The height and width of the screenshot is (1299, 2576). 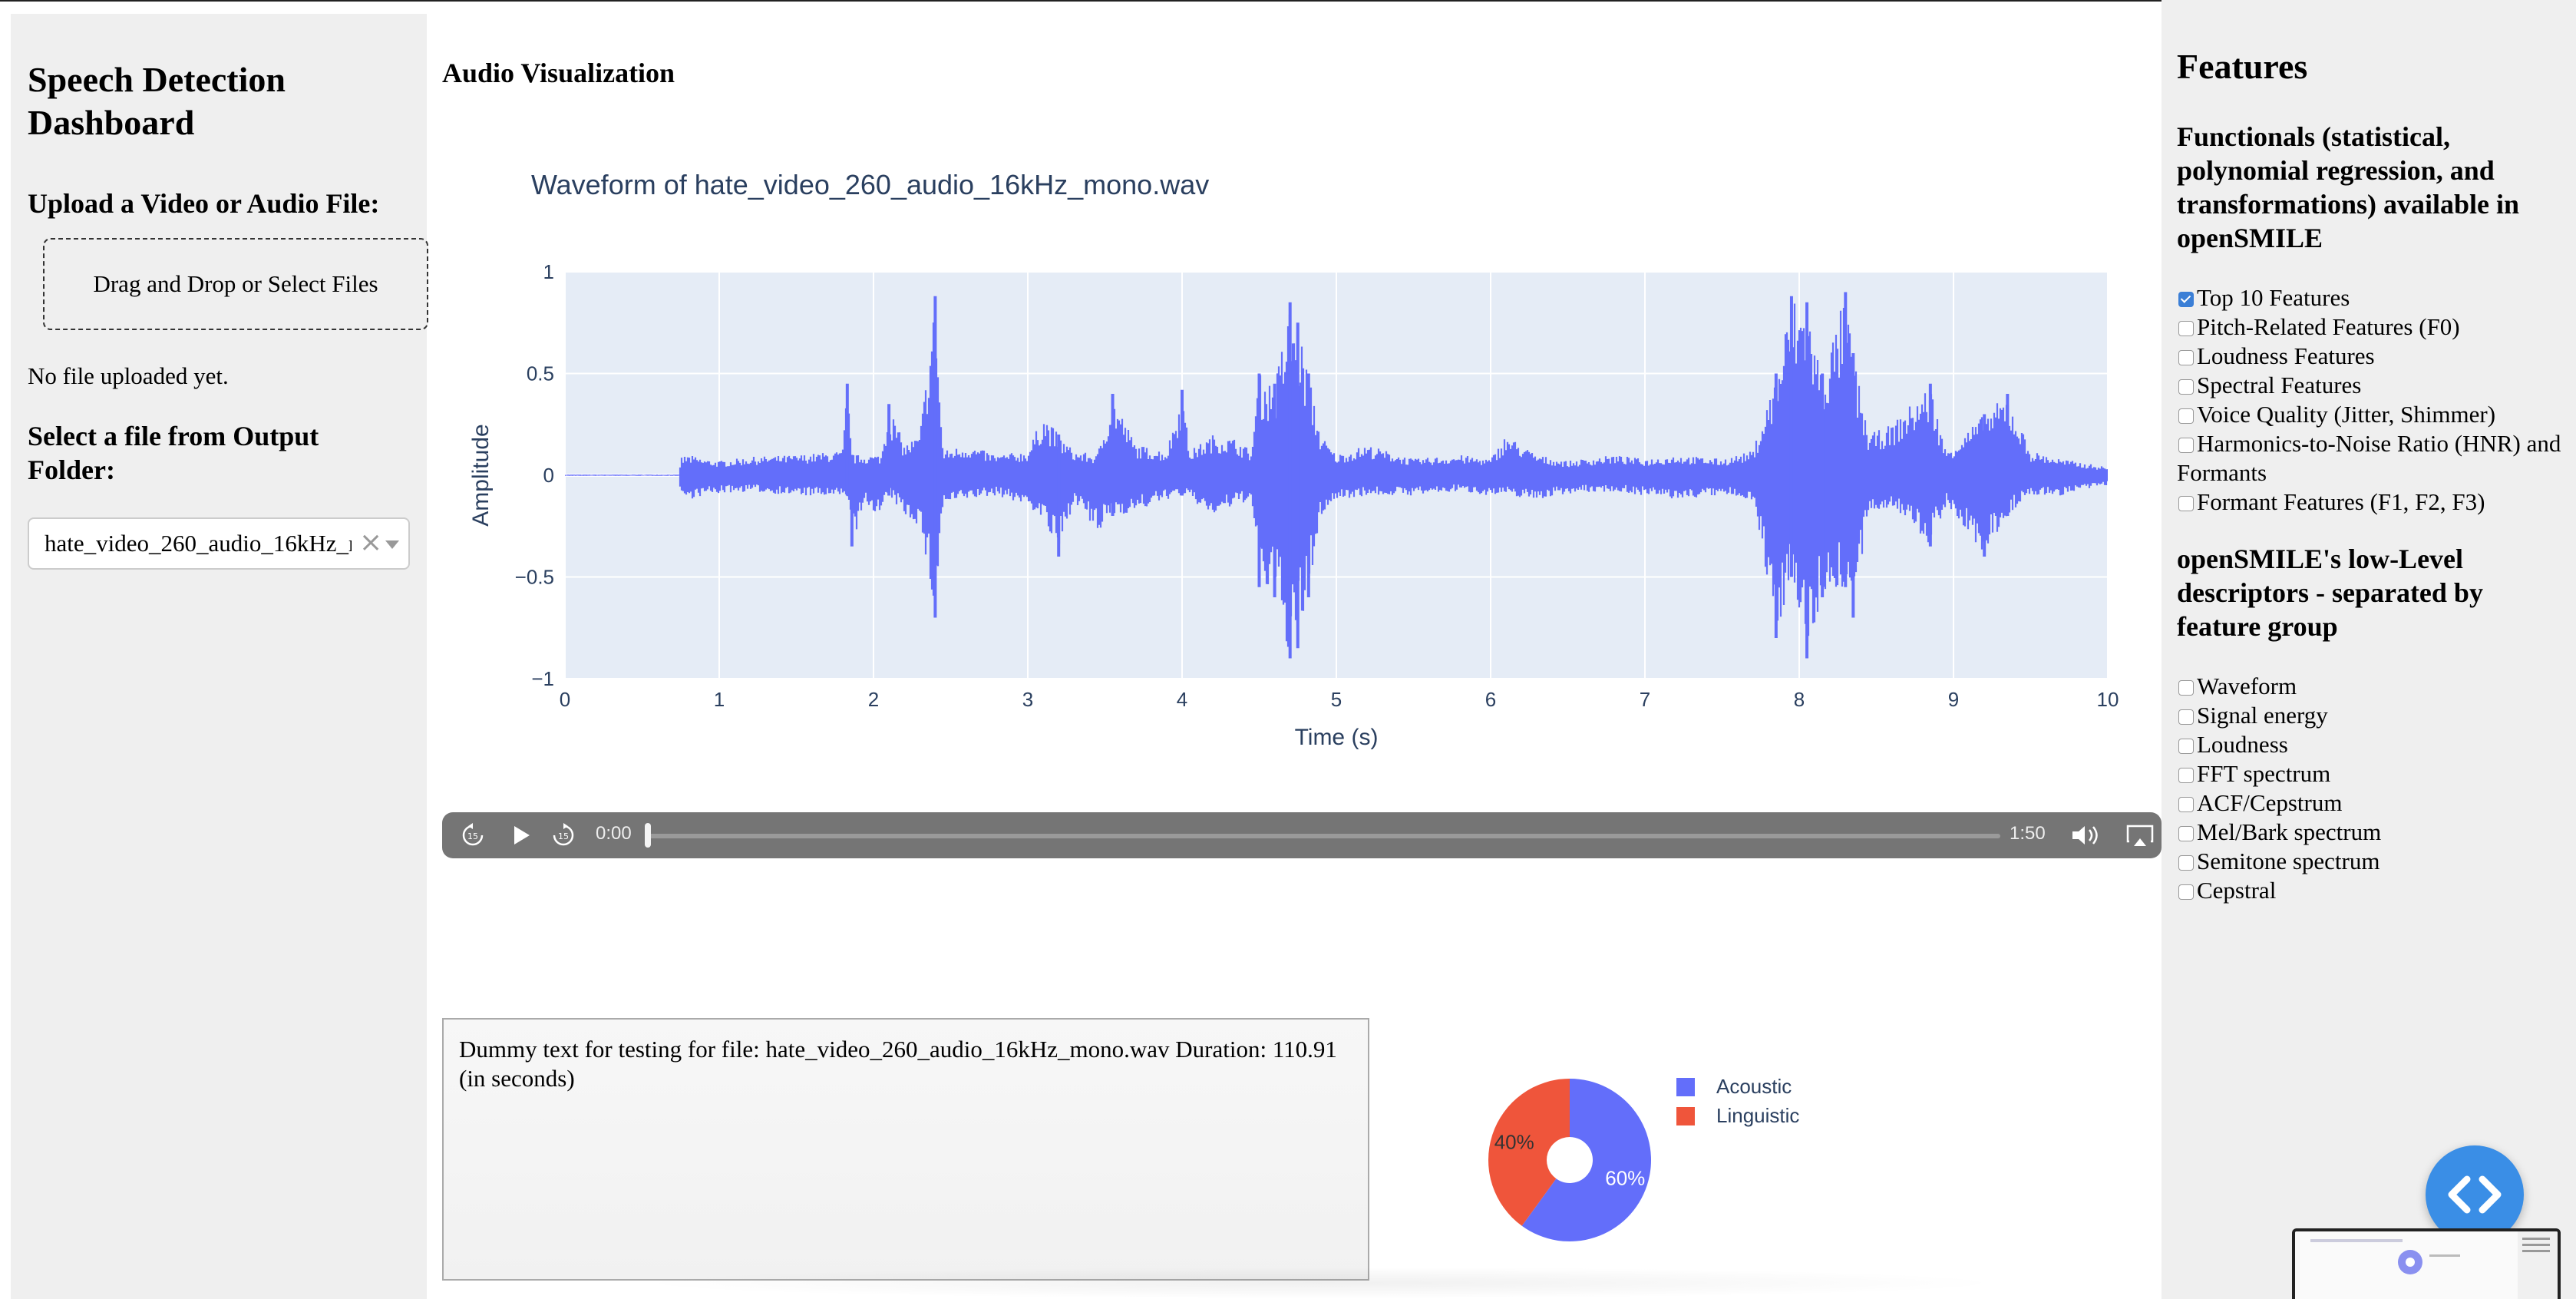 I want to click on upload-dropzone: Drag and Drop or Select Files, so click(x=235, y=284).